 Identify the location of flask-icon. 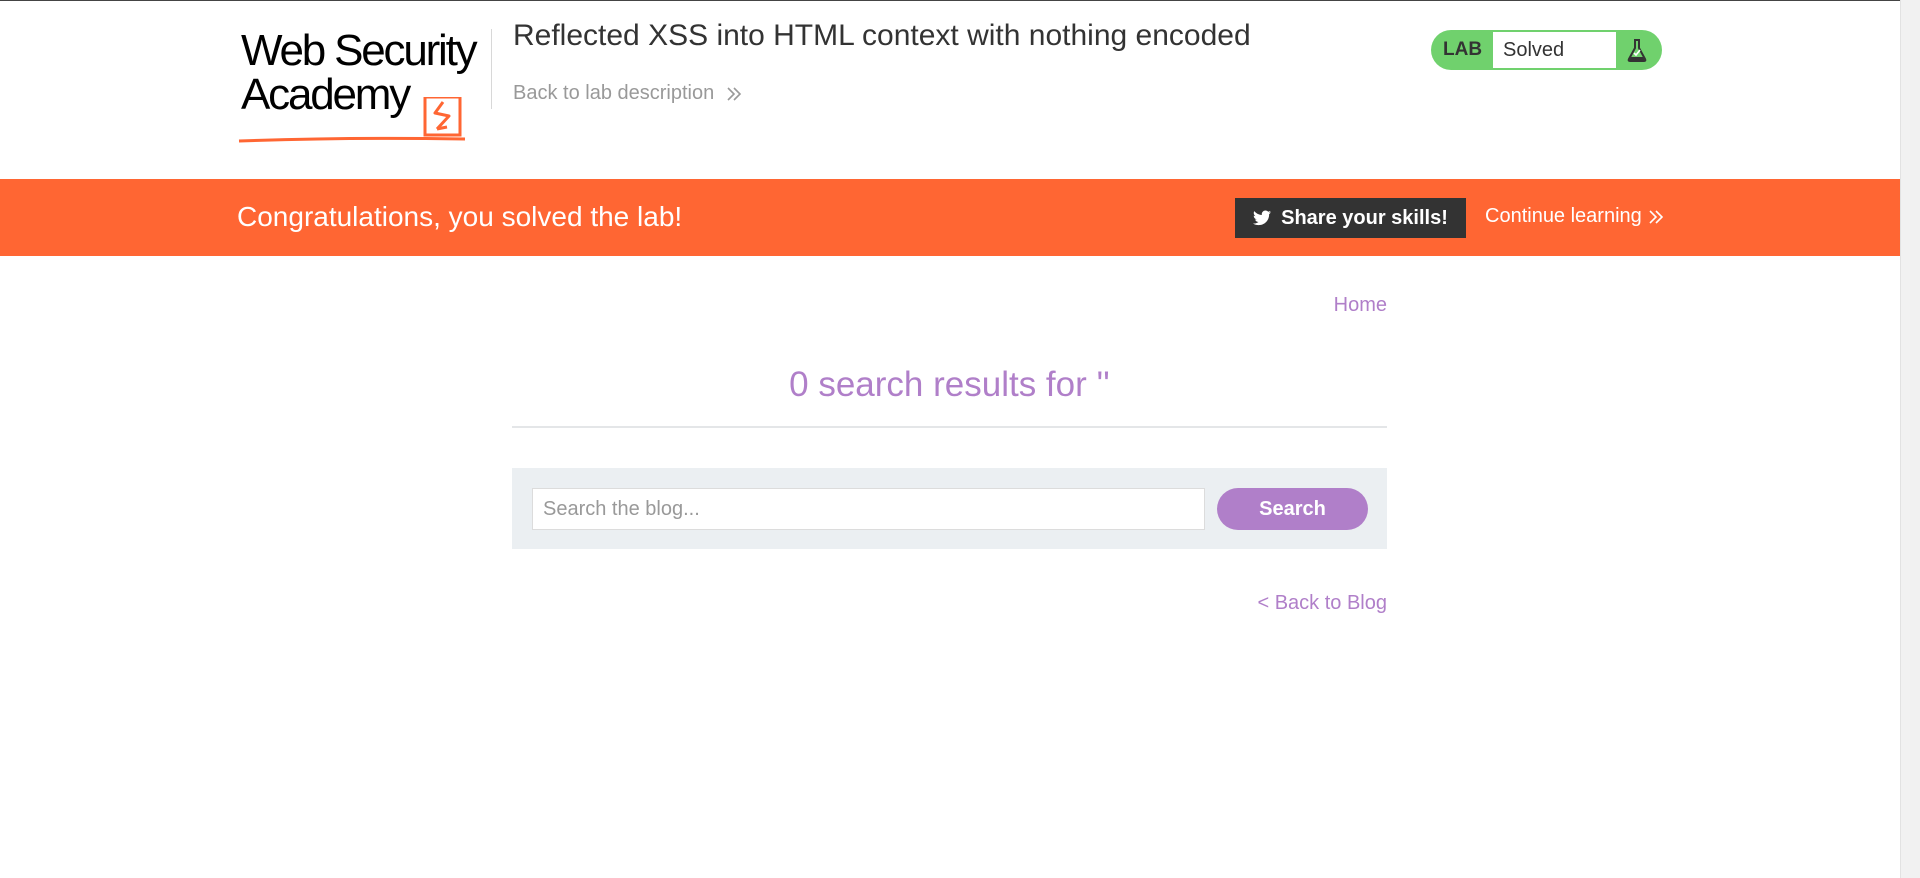
(1637, 50).